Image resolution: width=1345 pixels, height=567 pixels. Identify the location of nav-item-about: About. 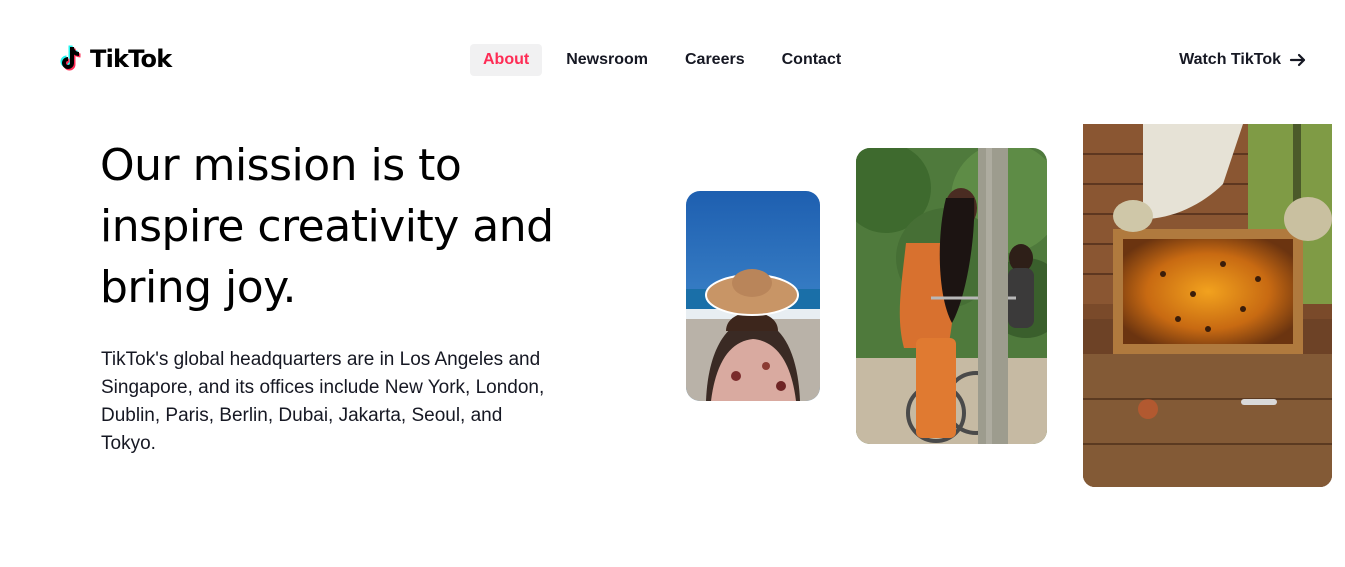
(506, 60).